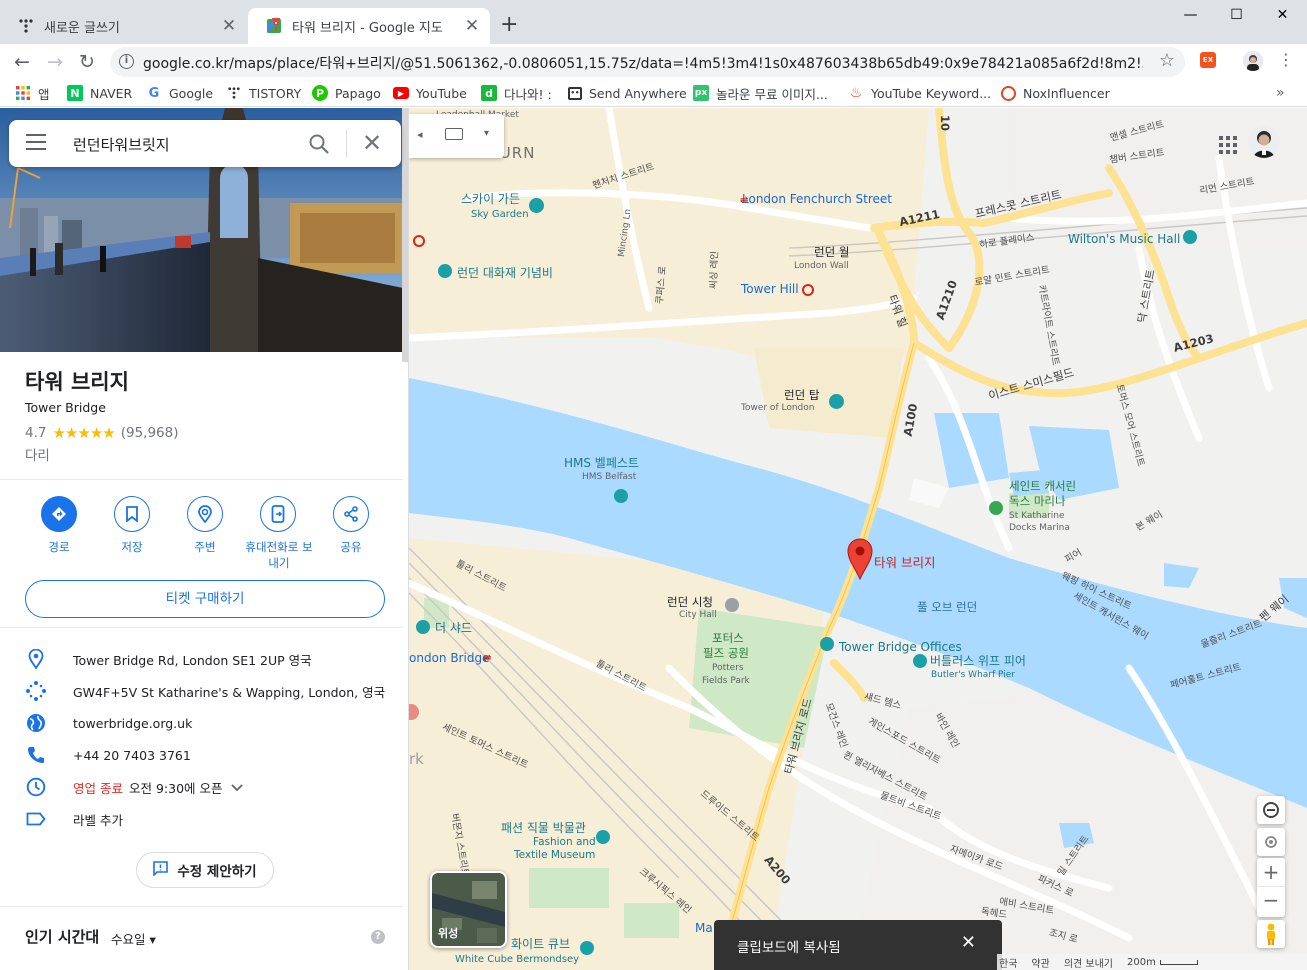 The width and height of the screenshot is (1307, 970). What do you see at coordinates (505, 273) in the screenshot?
I see `poi-fire-monument: 런던 대화재 기념비` at bounding box center [505, 273].